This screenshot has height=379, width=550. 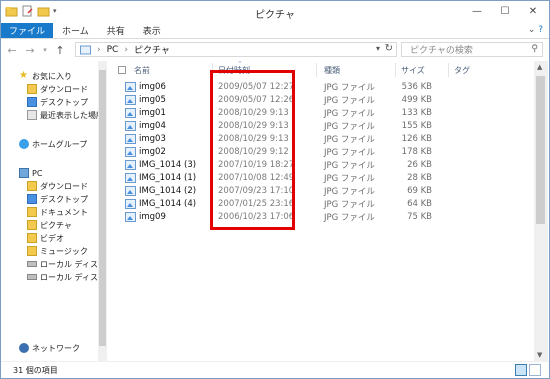 What do you see at coordinates (419, 164) in the screenshot?
I see `file-size: 26 KB` at bounding box center [419, 164].